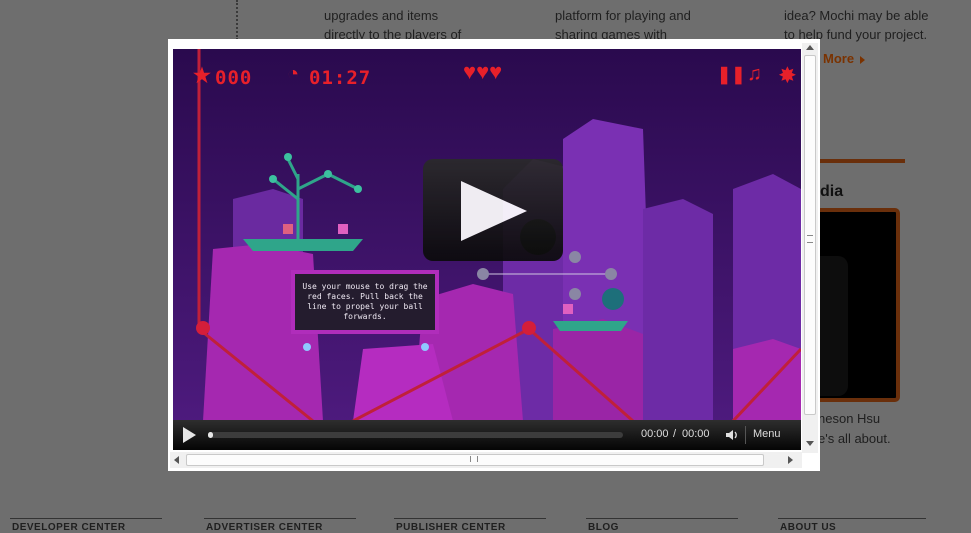 This screenshot has height=533, width=971. Describe the element at coordinates (854, 438) in the screenshot. I see `author-description: e's all about.` at that location.